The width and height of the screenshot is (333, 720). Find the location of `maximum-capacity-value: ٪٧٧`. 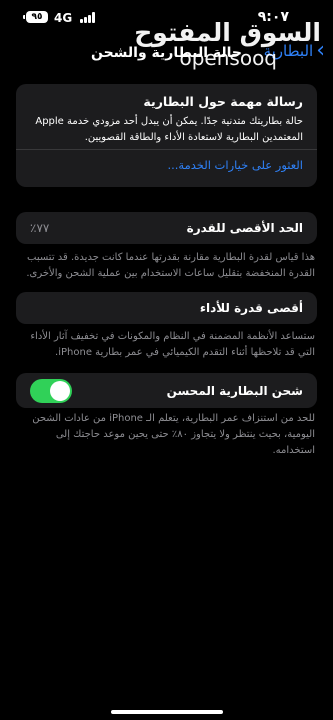

maximum-capacity-value: ٪٧٧ is located at coordinates (40, 228).